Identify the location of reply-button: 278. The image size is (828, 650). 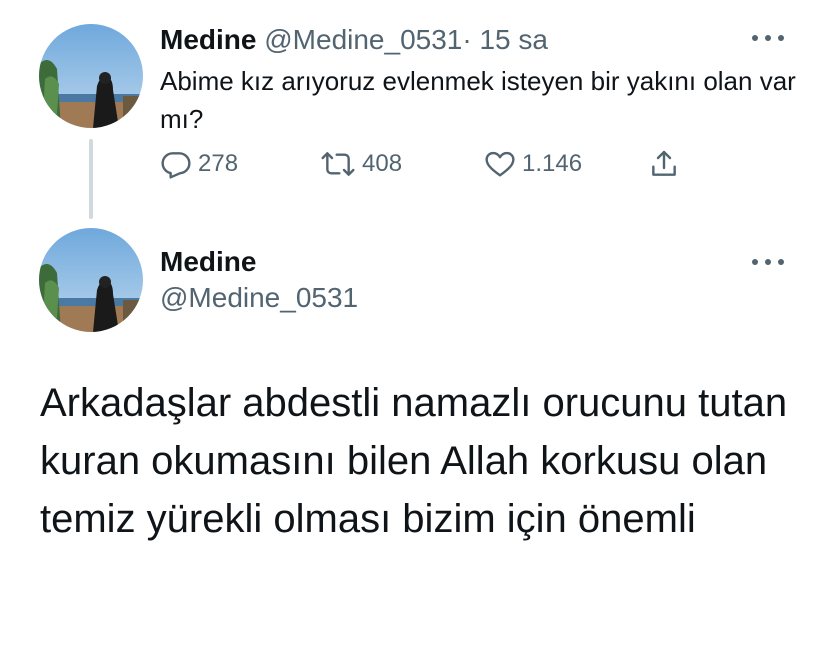
(199, 164).